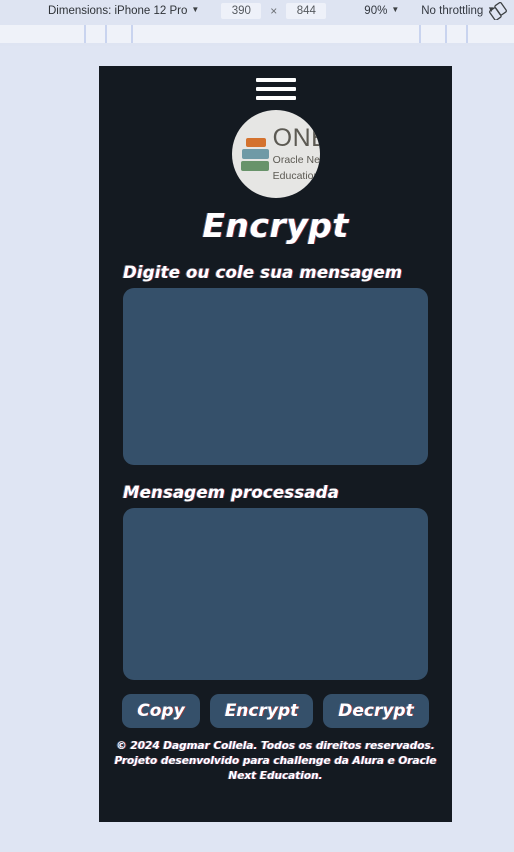  Describe the element at coordinates (231, 492) in the screenshot. I see `output-label: Mensagem processada` at that location.